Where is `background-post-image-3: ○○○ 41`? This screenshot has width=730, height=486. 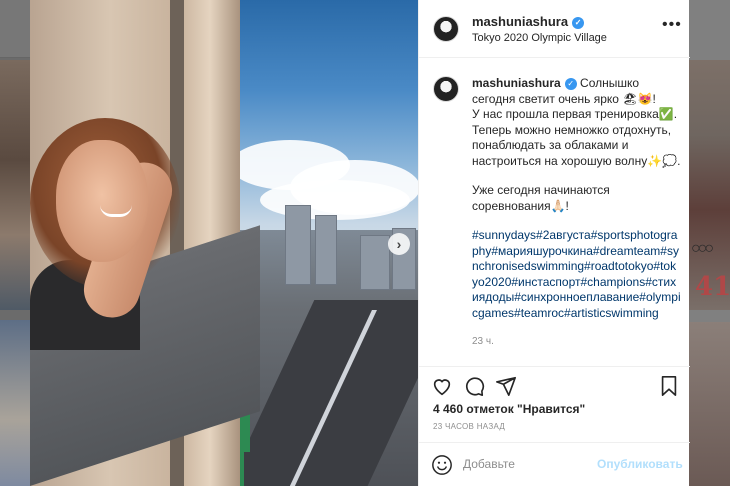
background-post-image-3: ○○○ 41 is located at coordinates (709, 185).